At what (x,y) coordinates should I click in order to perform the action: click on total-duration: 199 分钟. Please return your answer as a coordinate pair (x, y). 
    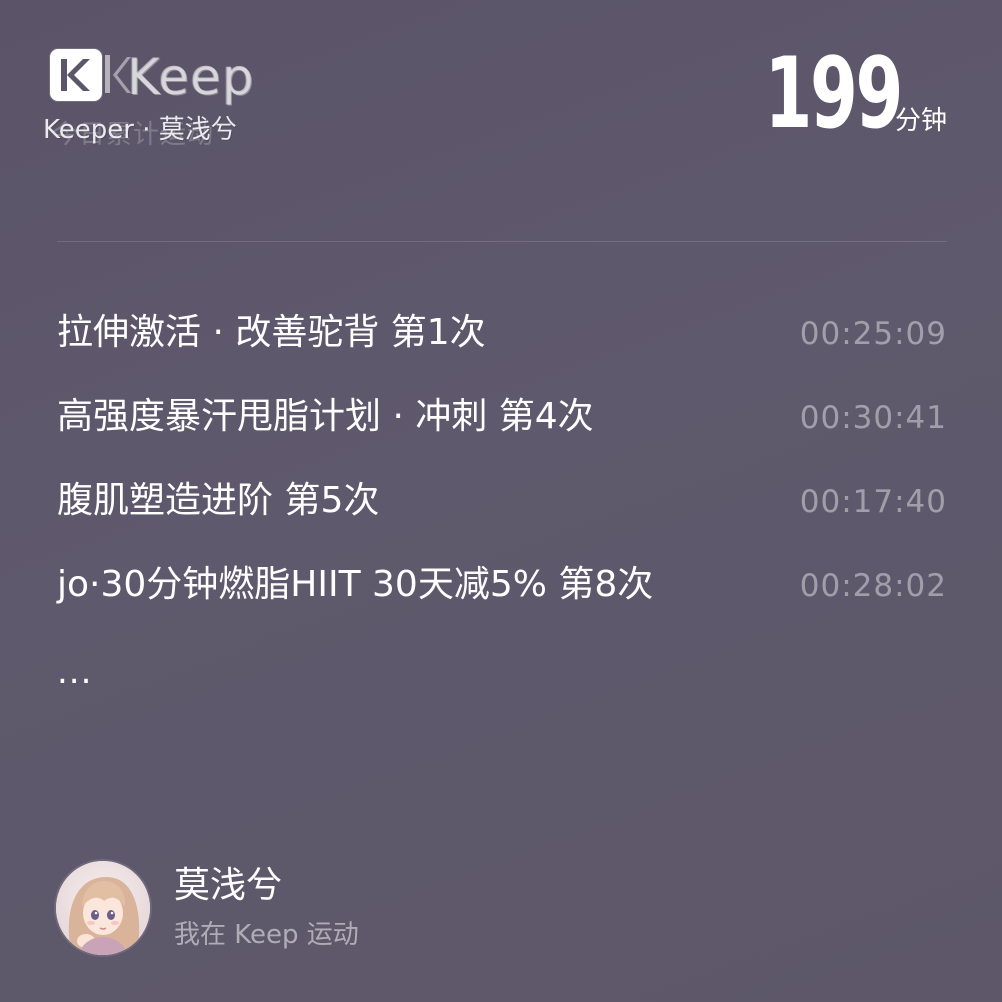
    Looking at the image, I should click on (836, 94).